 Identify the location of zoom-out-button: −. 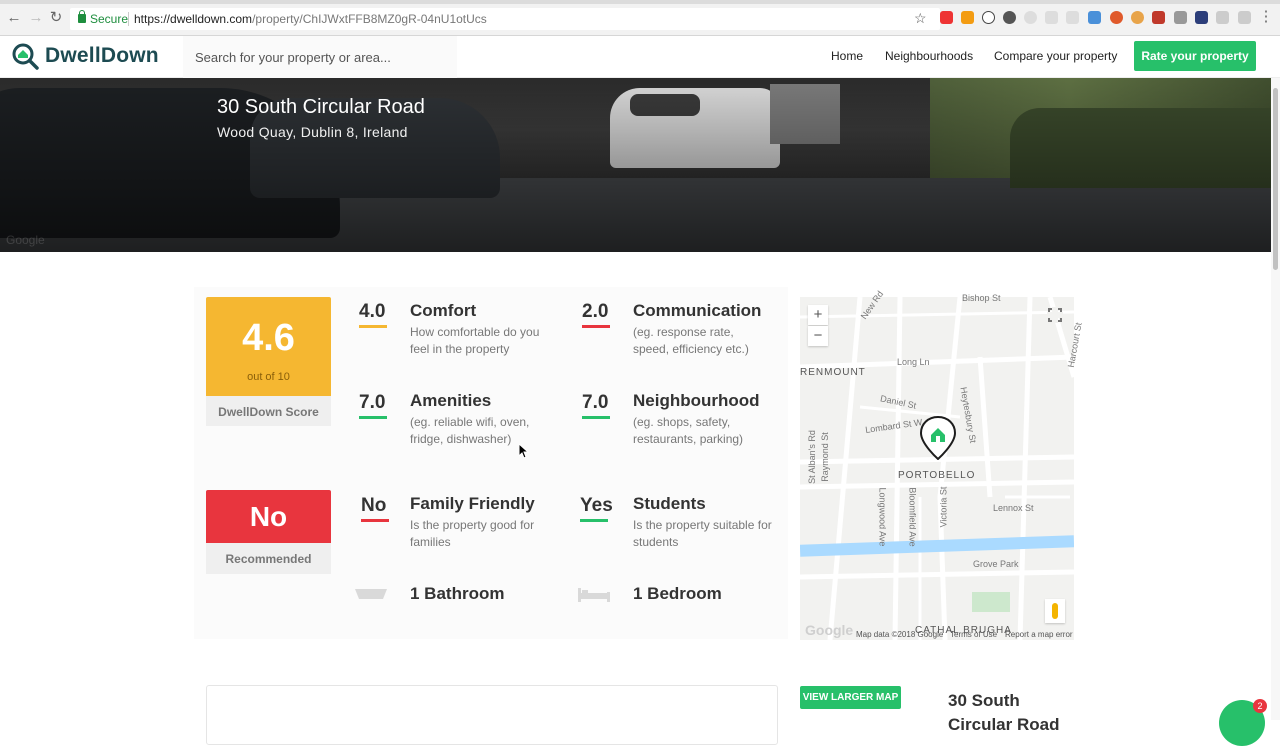
(818, 336).